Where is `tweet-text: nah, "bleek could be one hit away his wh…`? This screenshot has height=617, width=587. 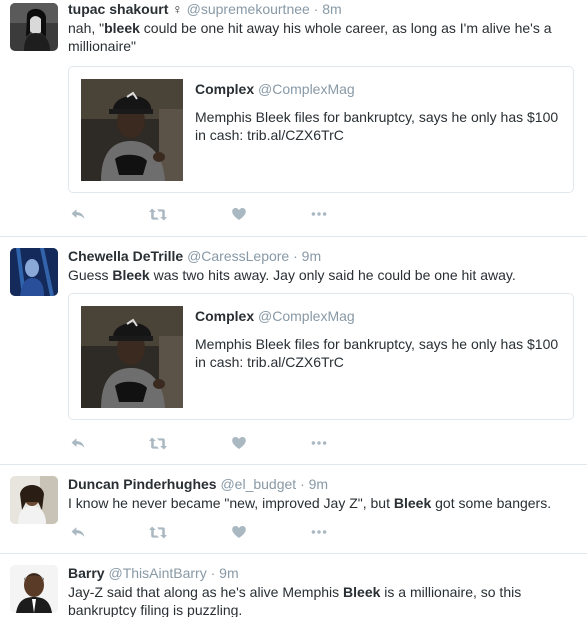
tweet-text: nah, "bleek could be one hit away his wh… is located at coordinates (310, 37).